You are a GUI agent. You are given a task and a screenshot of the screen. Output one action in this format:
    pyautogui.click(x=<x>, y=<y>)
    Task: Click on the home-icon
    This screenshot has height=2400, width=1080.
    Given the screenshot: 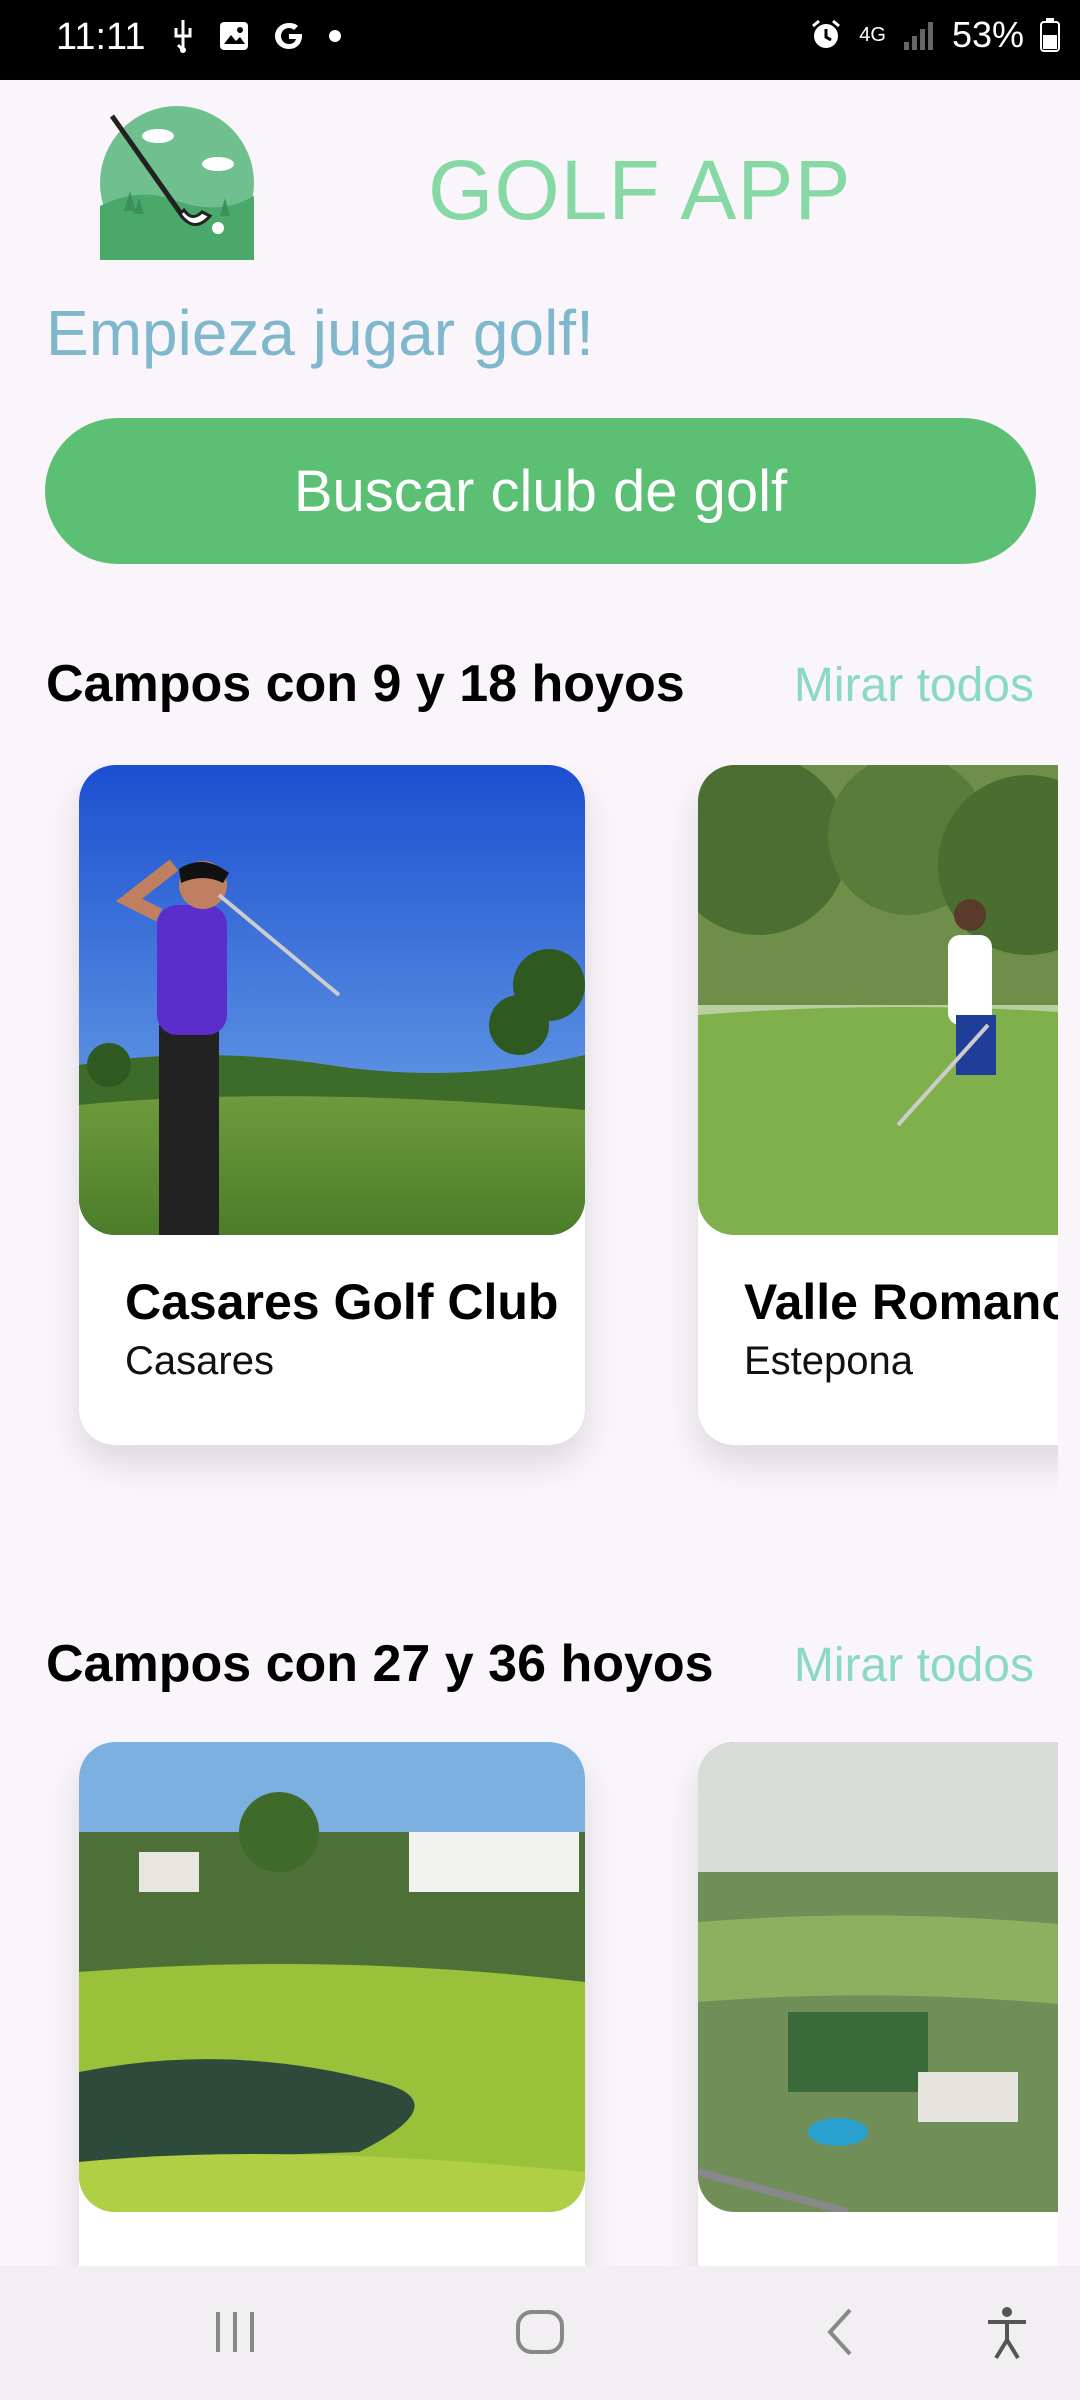 What is the action you would take?
    pyautogui.click(x=540, y=2332)
    